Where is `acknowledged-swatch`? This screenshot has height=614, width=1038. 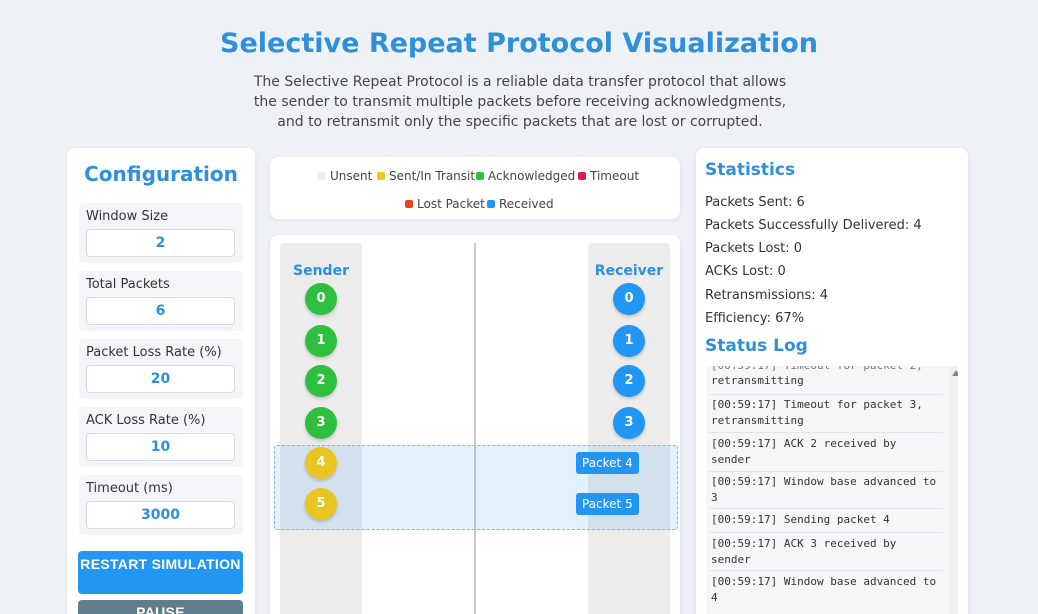 acknowledged-swatch is located at coordinates (480, 176).